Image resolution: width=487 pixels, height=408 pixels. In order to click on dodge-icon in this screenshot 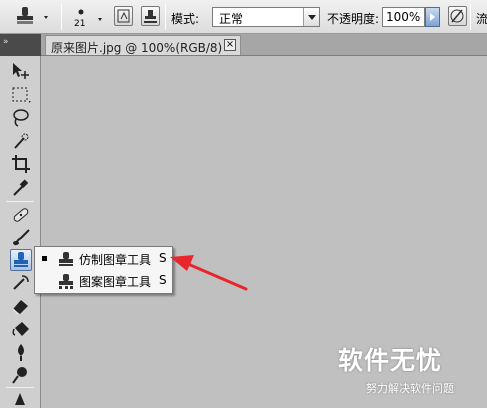, I will do `click(19, 375)`.